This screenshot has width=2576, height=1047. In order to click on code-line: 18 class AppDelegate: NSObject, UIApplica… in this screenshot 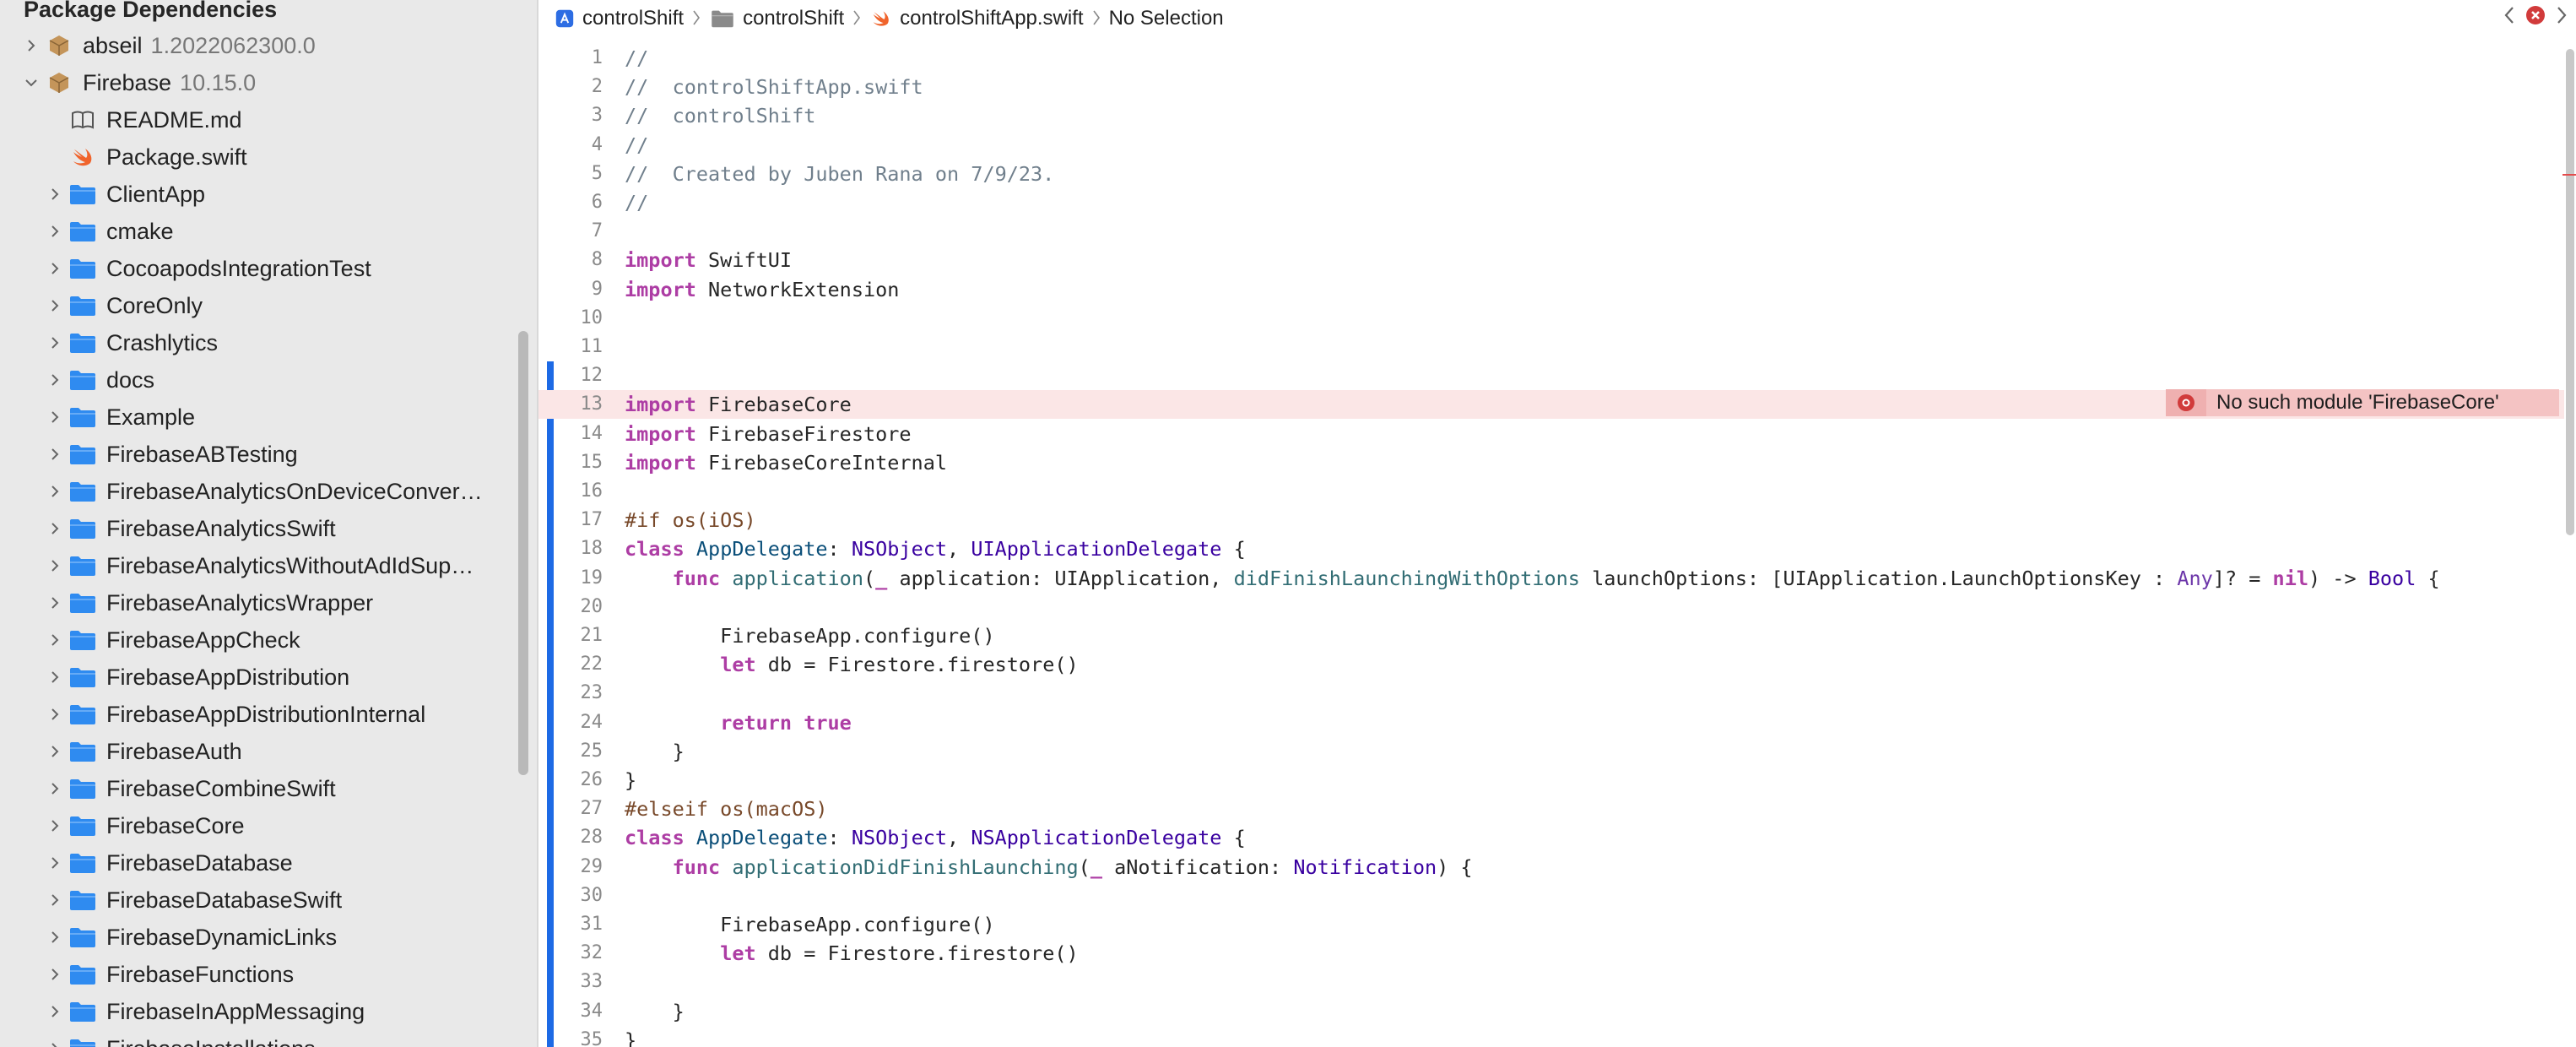, I will do `click(1551, 548)`.